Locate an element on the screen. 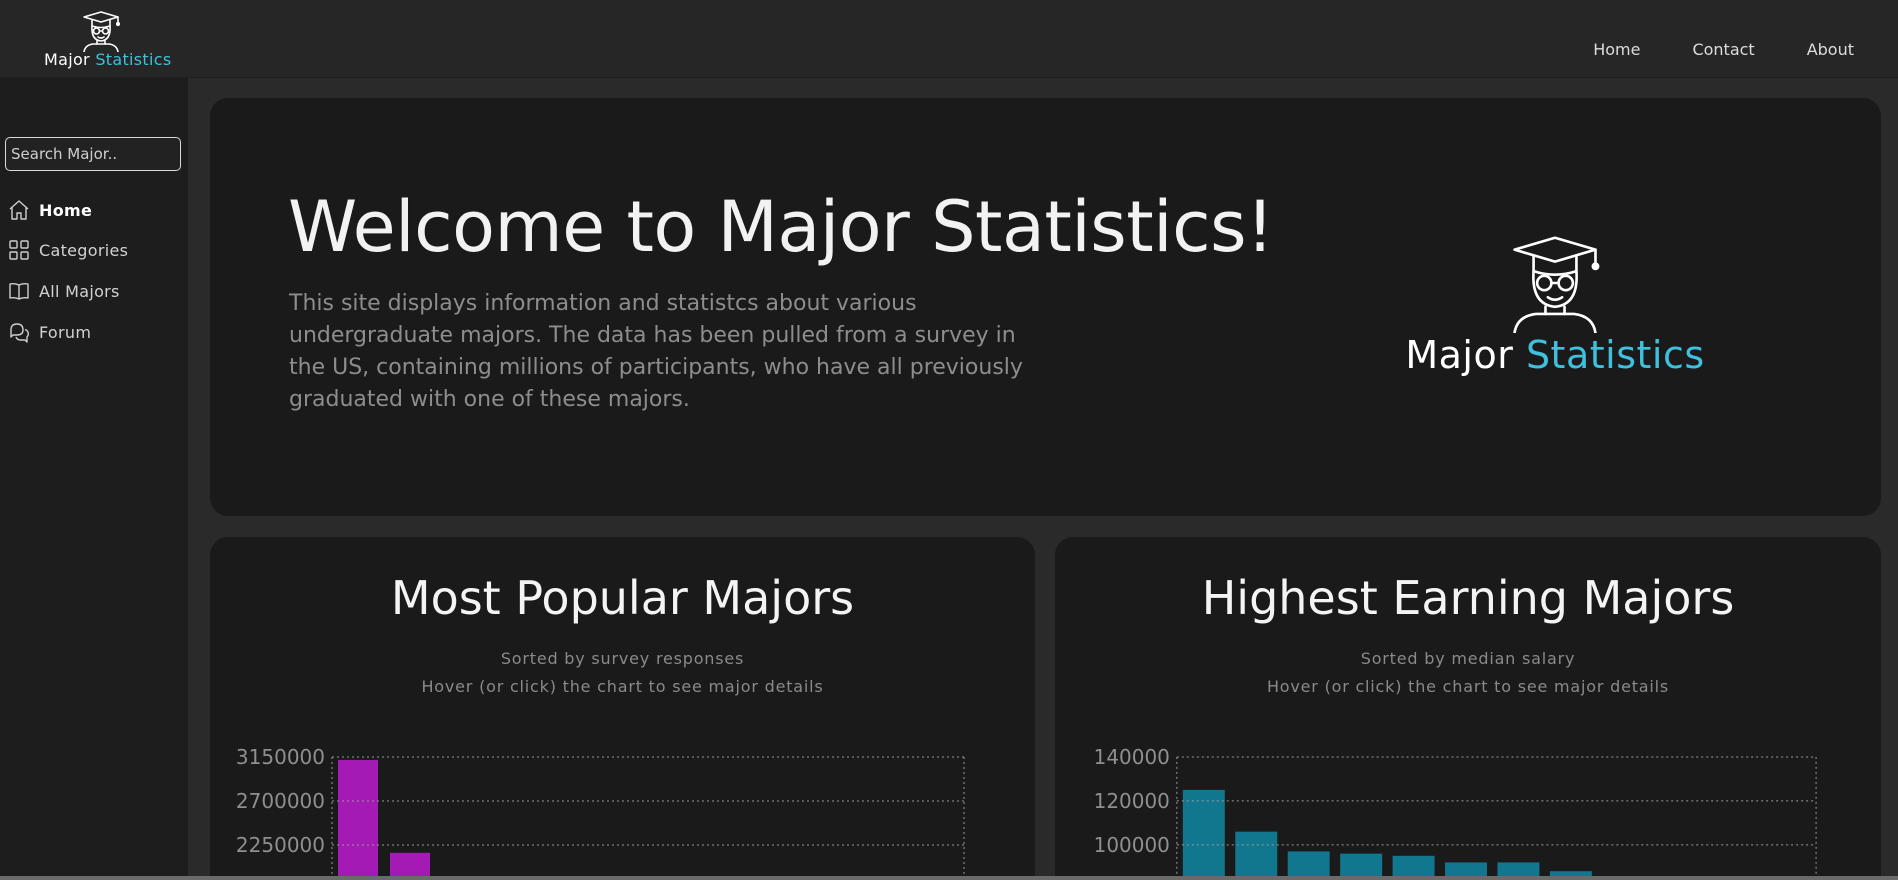 The width and height of the screenshot is (1898, 880). sidebar-item-categories: Categories is located at coordinates (68, 250).